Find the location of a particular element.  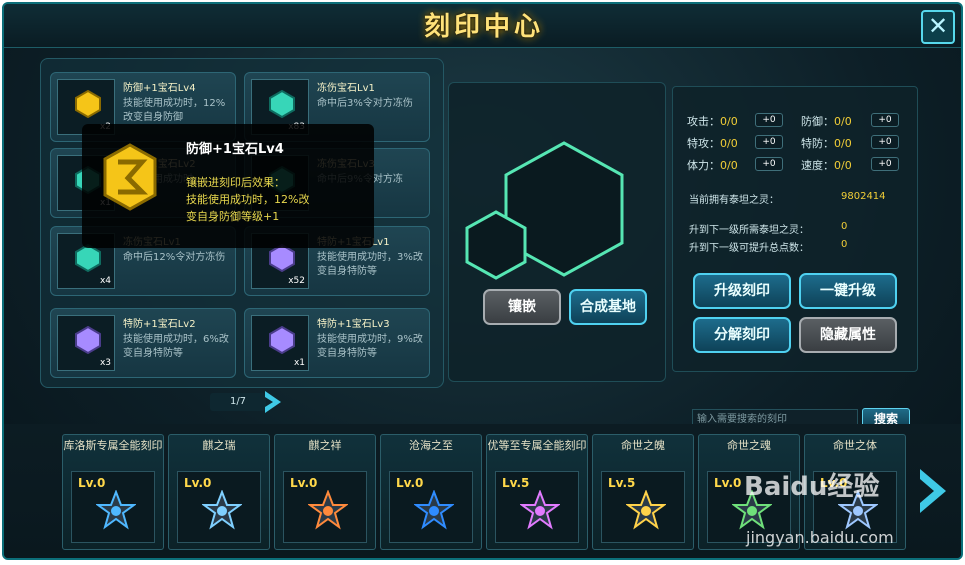

mark-name: 命世之魂 is located at coordinates (749, 445).